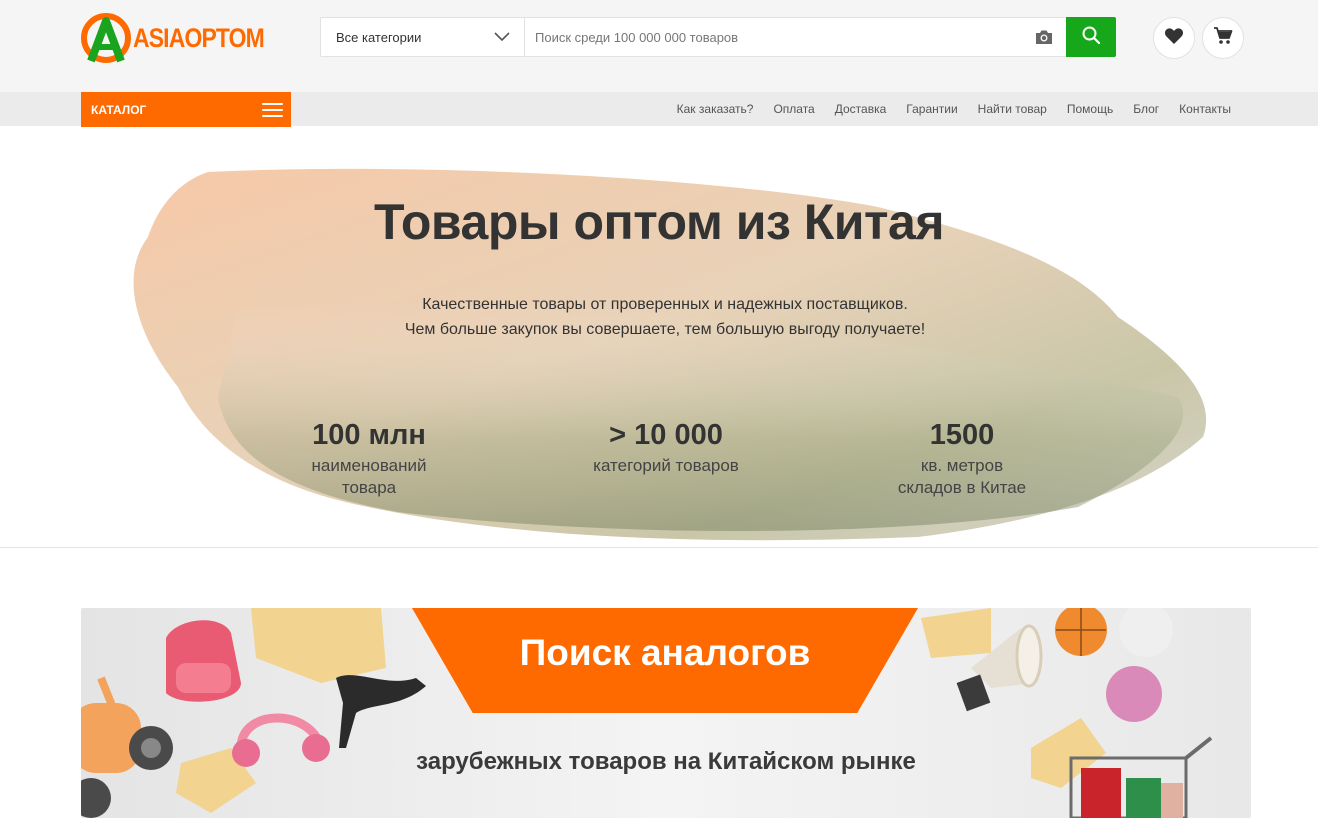  I want to click on search-input, so click(773, 37).